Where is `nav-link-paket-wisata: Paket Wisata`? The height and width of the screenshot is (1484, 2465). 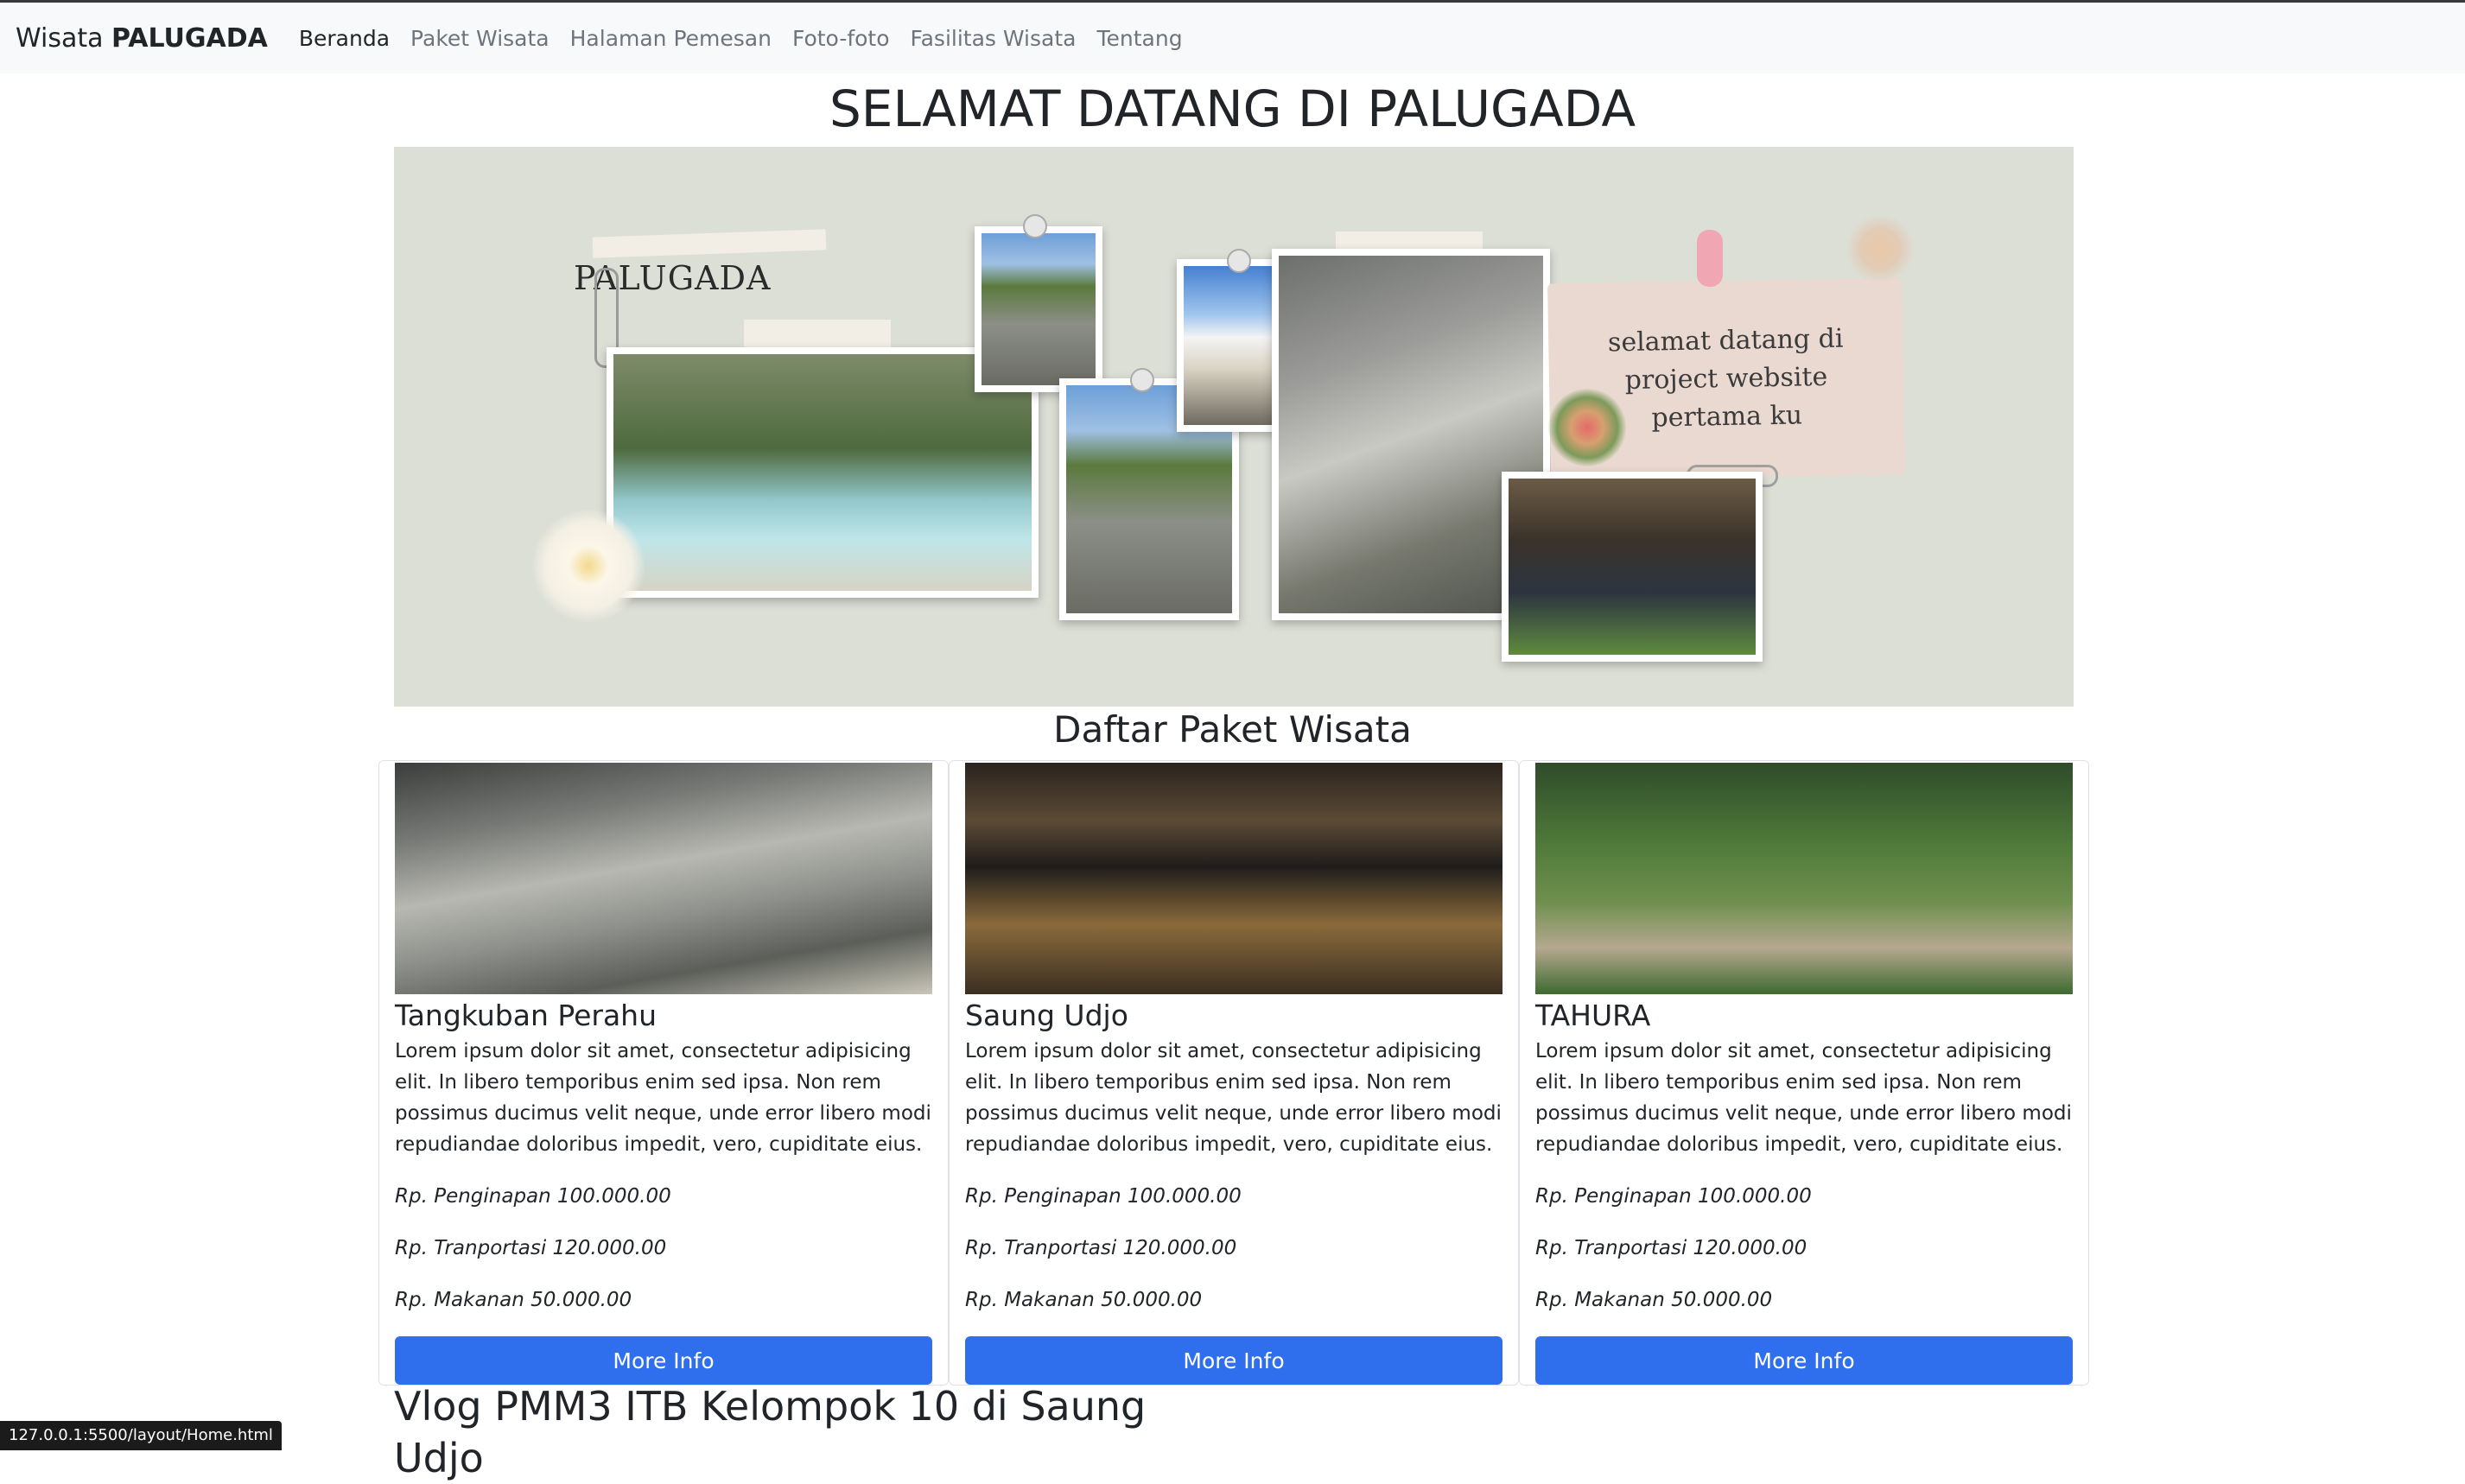
nav-link-paket-wisata: Paket Wisata is located at coordinates (480, 38).